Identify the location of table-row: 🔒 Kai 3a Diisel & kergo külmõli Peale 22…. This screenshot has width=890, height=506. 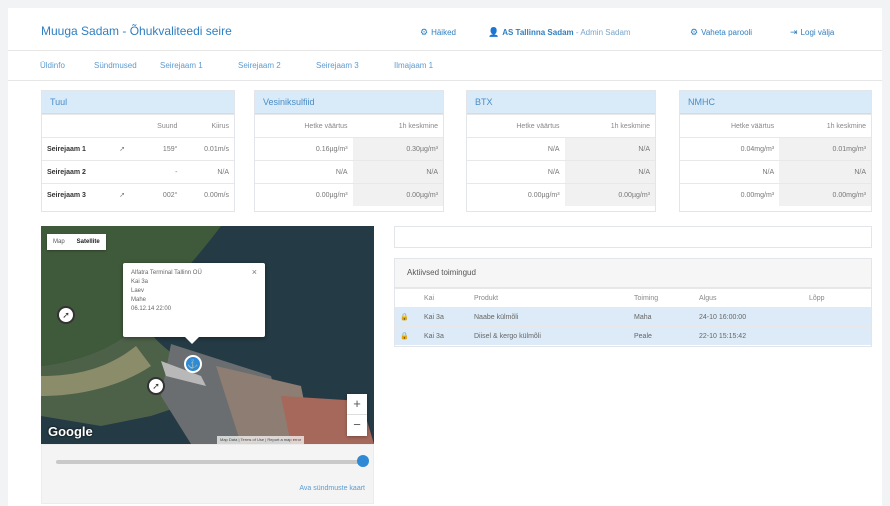
(633, 335).